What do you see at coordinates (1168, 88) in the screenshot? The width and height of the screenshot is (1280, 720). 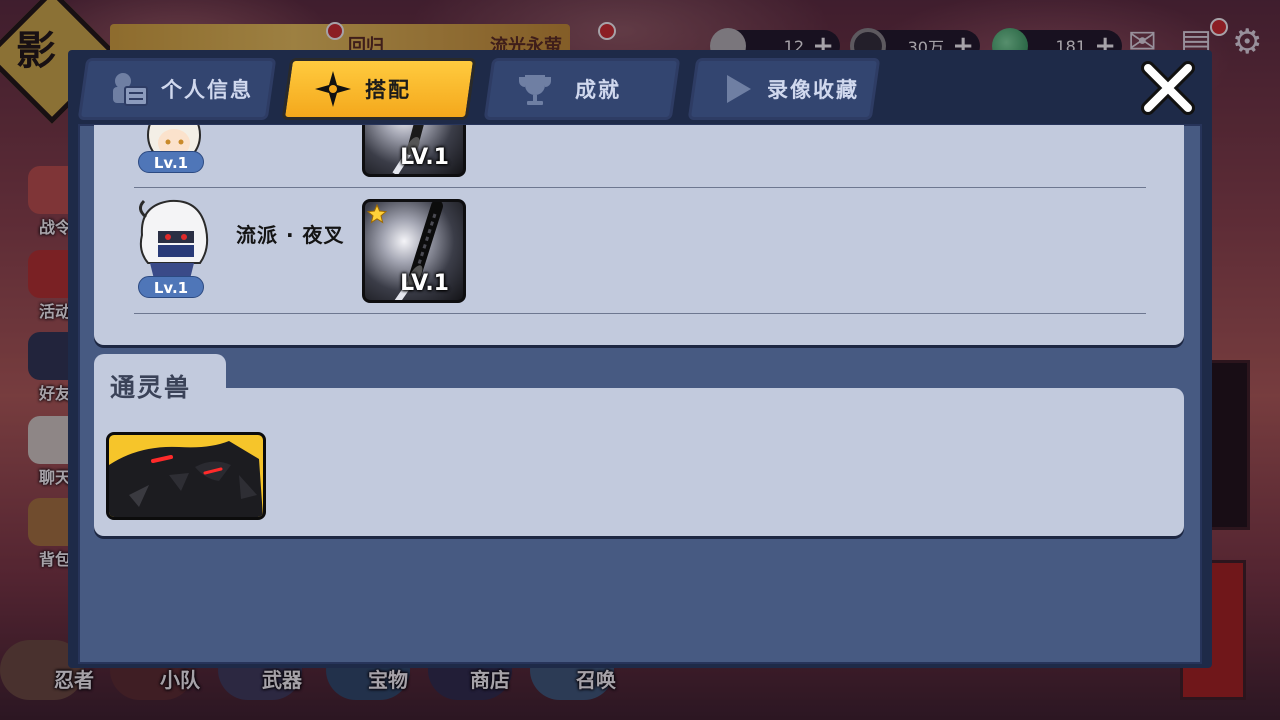 I see `close-icon` at bounding box center [1168, 88].